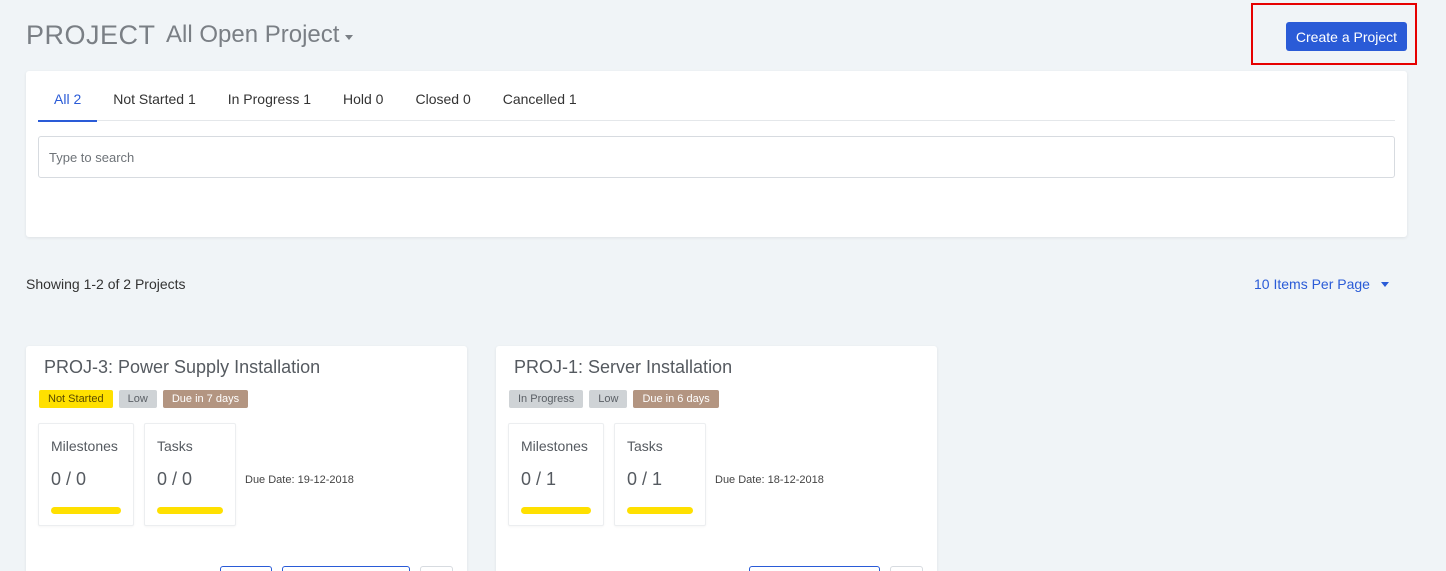 The height and width of the screenshot is (571, 1446). Describe the element at coordinates (154, 96) in the screenshot. I see `tab-not-started: Not Started 1` at that location.